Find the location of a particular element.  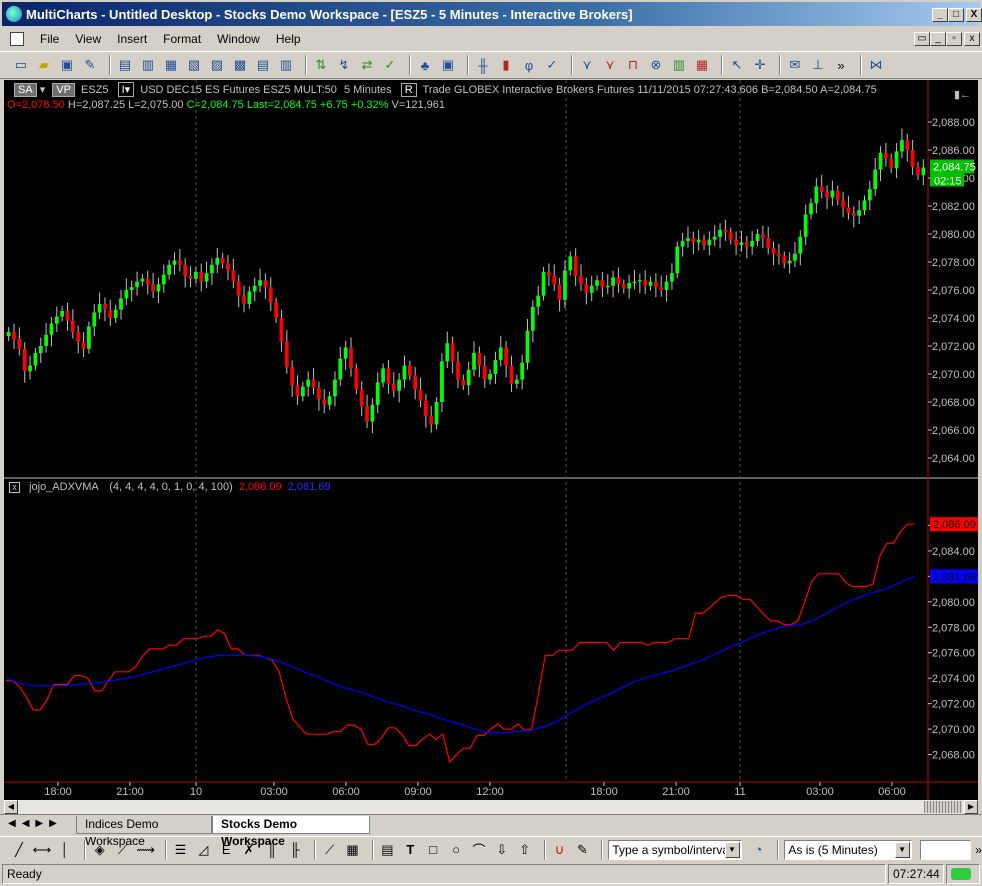

vertical-line-icon: │ is located at coordinates (65, 850).